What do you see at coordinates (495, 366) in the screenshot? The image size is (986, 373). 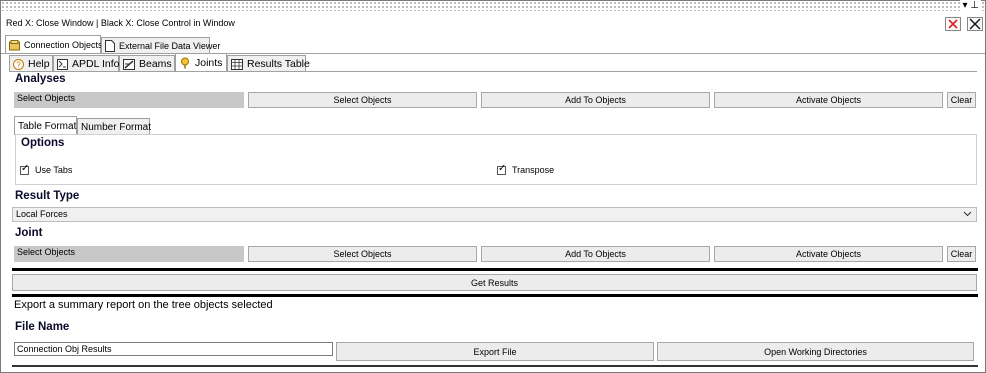 I see `bottom-divider` at bounding box center [495, 366].